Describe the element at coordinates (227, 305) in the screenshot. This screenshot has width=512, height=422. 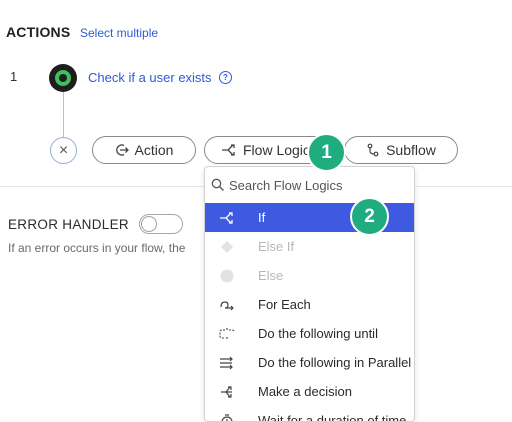
I see `loop-arrow-icon` at that location.